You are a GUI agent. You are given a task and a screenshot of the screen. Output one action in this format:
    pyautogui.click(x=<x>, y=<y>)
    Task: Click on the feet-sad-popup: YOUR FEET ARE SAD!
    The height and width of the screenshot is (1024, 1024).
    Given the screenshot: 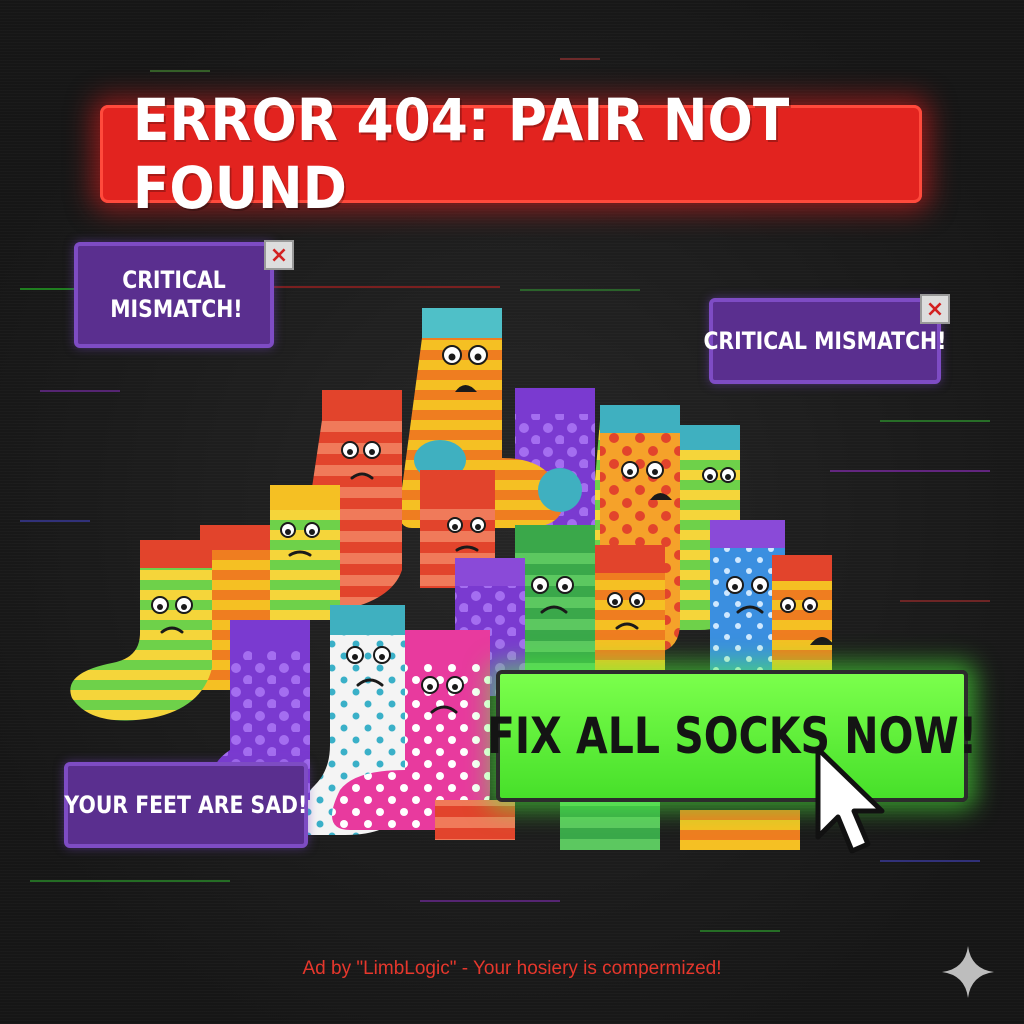 What is the action you would take?
    pyautogui.click(x=186, y=805)
    